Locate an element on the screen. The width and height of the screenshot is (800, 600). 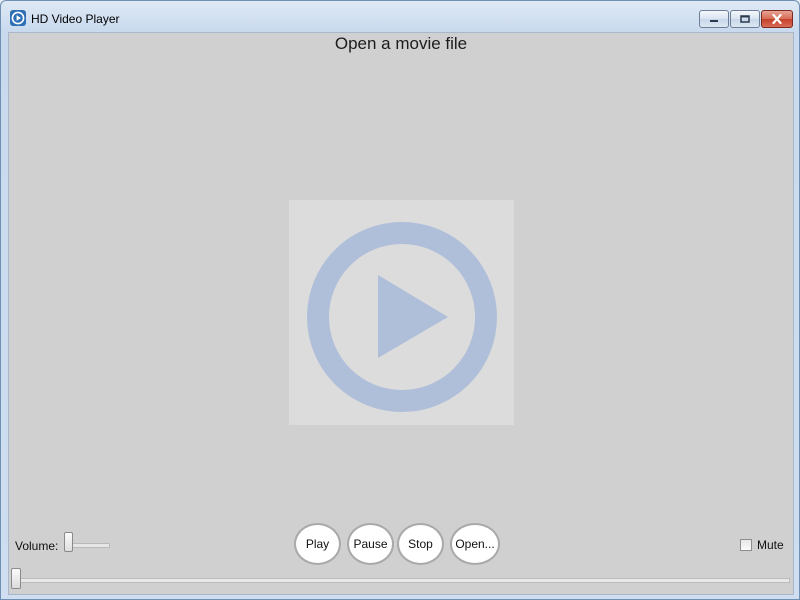
volume-slider-track is located at coordinates (88, 545).